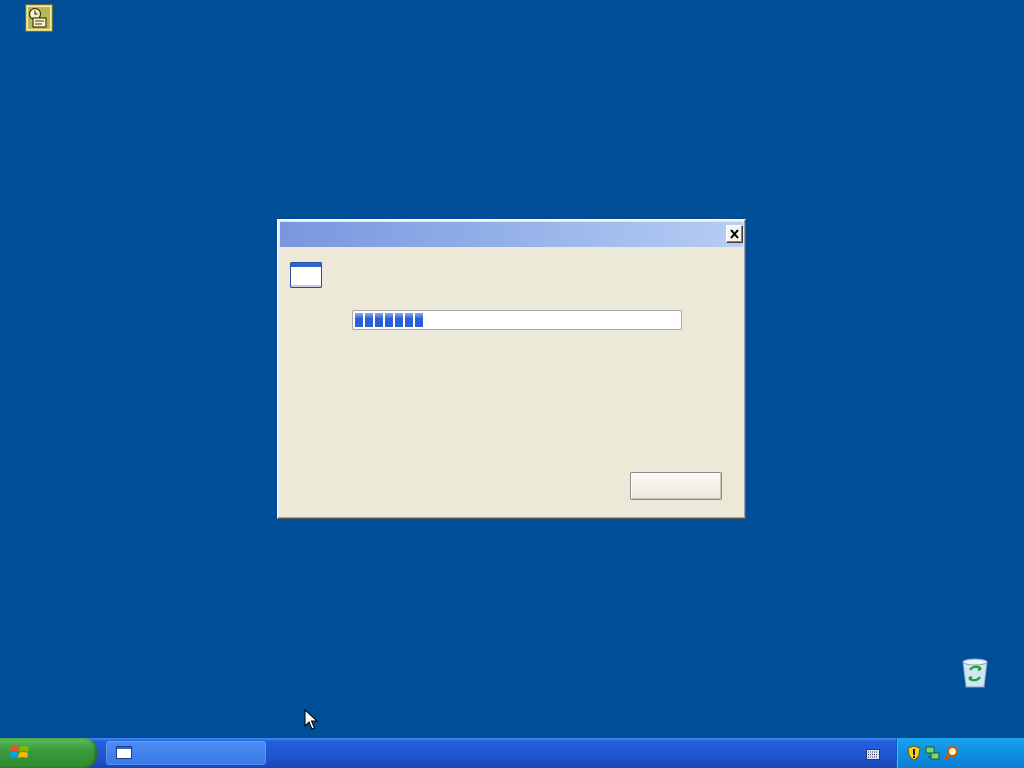 The height and width of the screenshot is (768, 1024). What do you see at coordinates (975, 673) in the screenshot?
I see `recycle-bin-icon` at bounding box center [975, 673].